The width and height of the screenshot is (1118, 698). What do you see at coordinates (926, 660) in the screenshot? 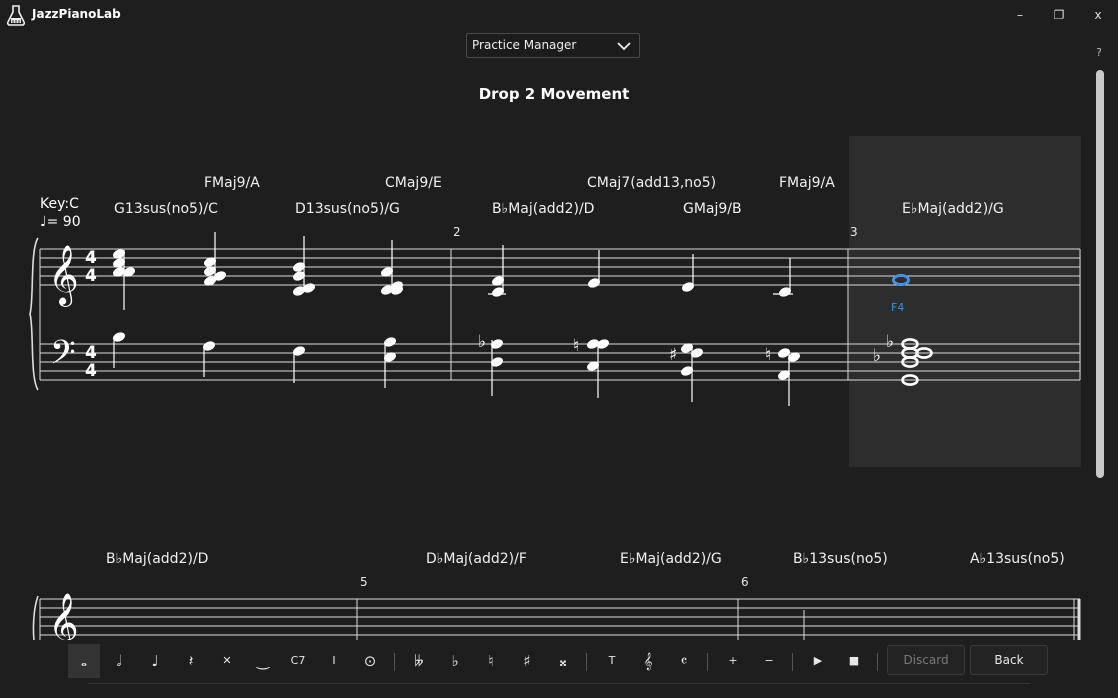
I see `discard-button: Discard` at bounding box center [926, 660].